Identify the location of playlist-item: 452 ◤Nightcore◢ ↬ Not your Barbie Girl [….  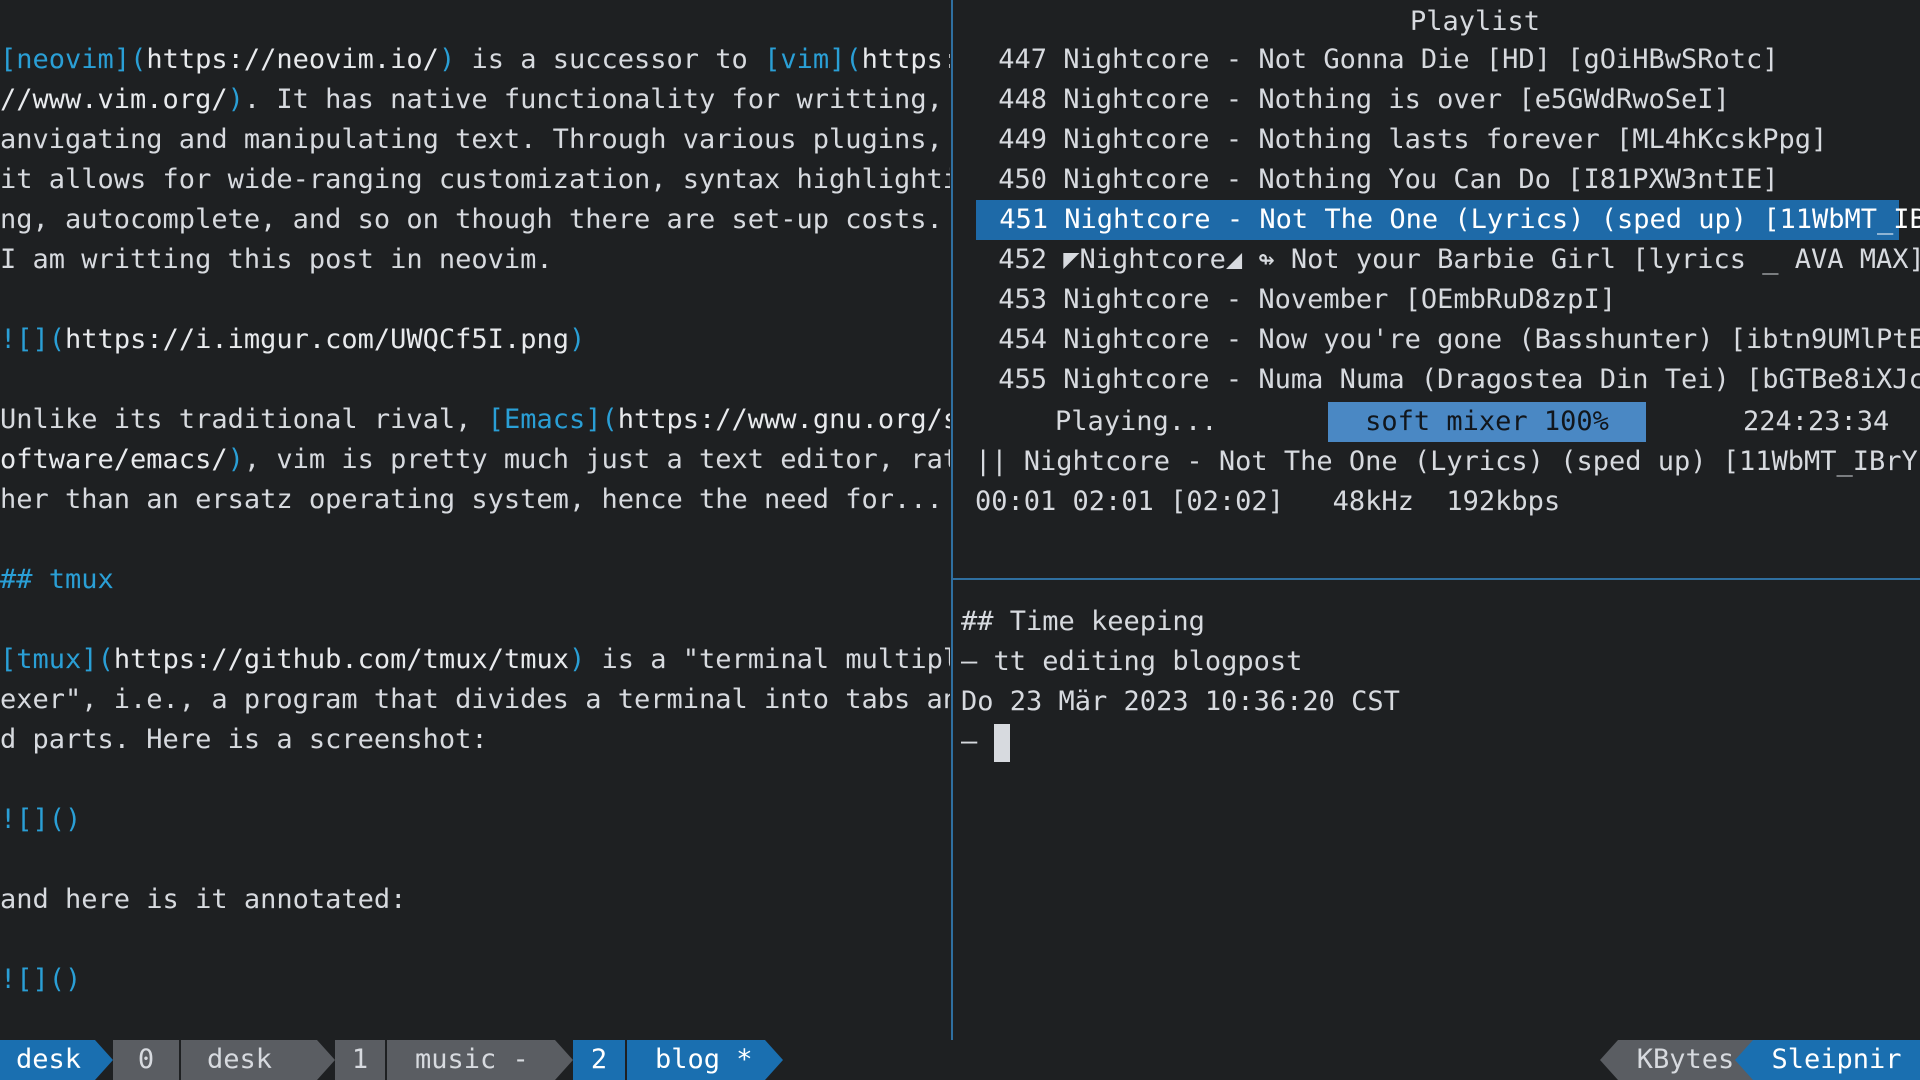
(1447, 260).